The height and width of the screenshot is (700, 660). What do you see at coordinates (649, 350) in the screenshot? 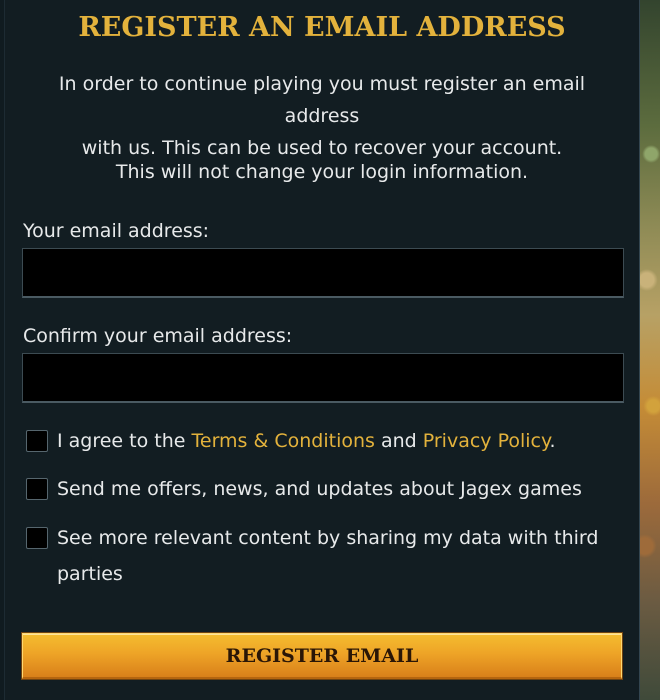
I see `background-artwork` at bounding box center [649, 350].